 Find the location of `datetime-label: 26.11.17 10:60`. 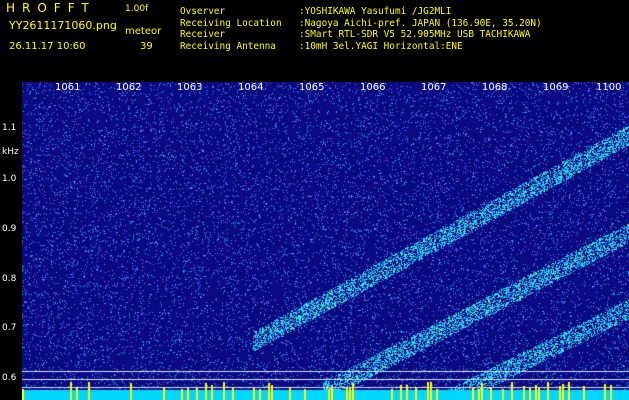

datetime-label: 26.11.17 10:60 is located at coordinates (47, 46).